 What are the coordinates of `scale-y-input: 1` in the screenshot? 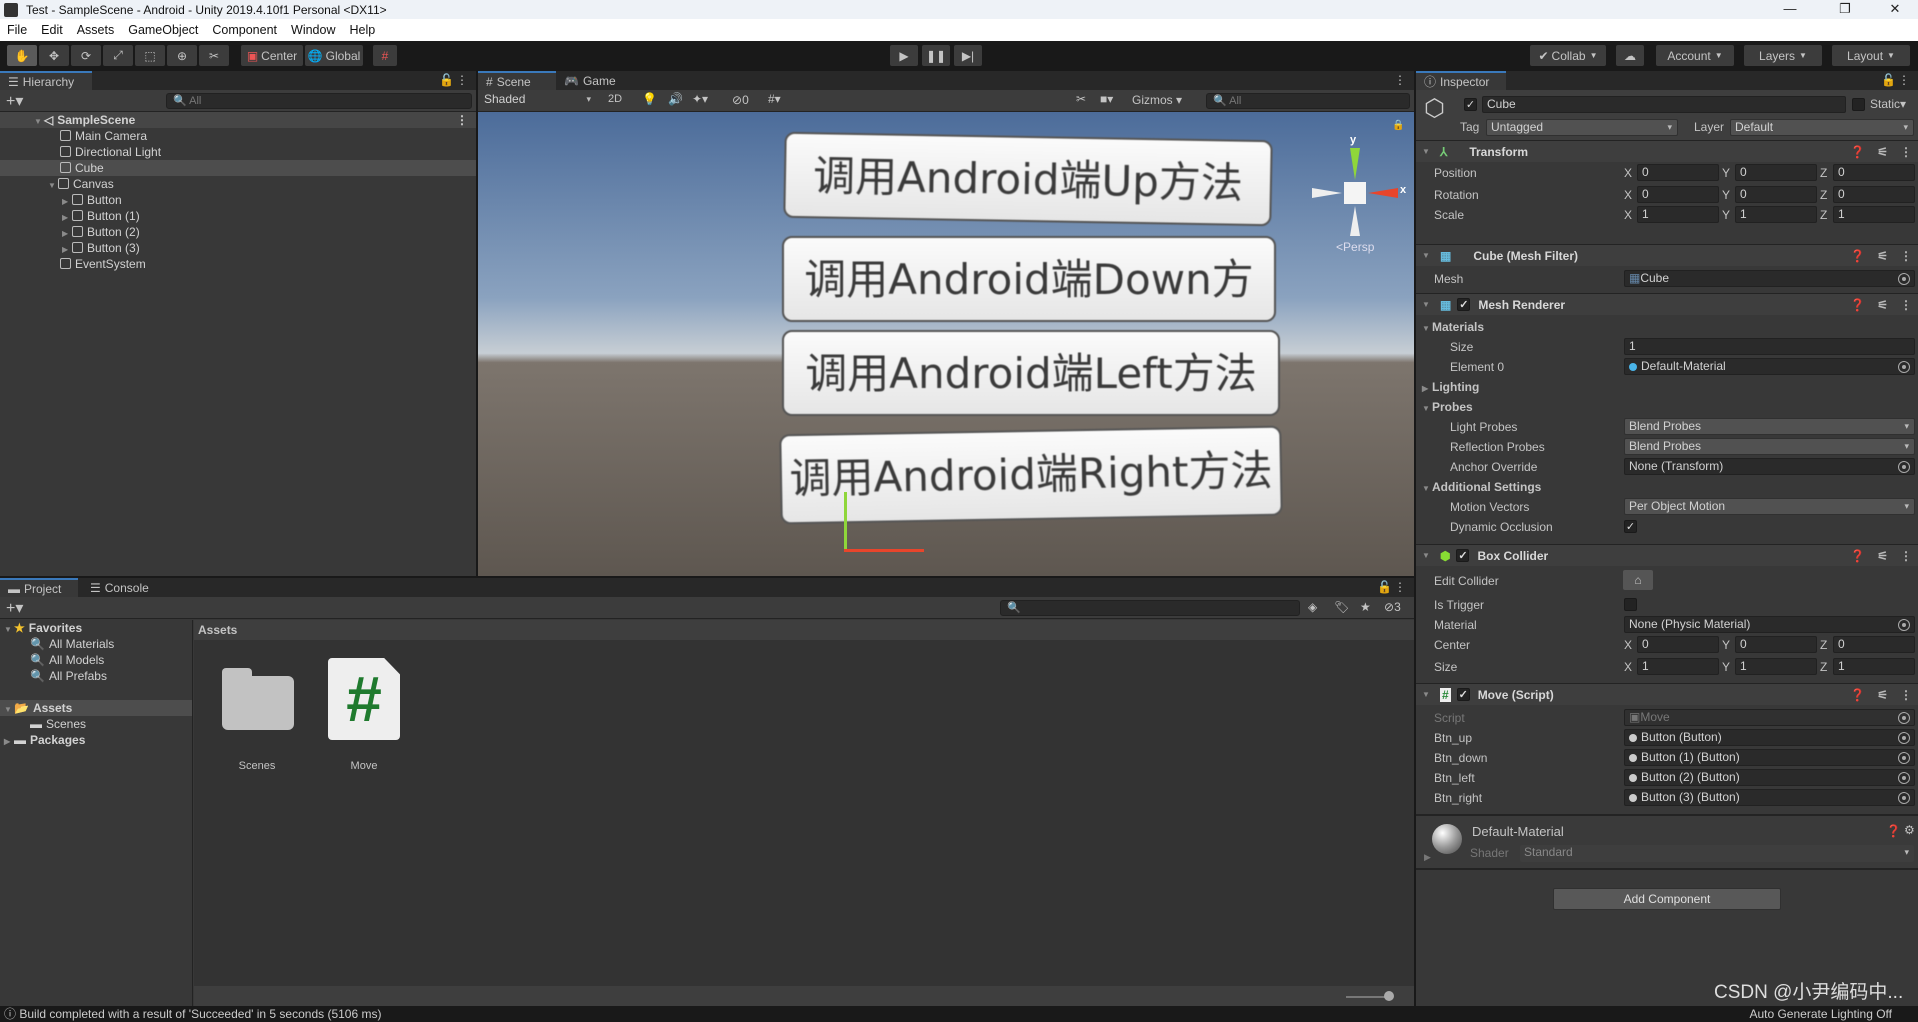 It's located at (1776, 214).